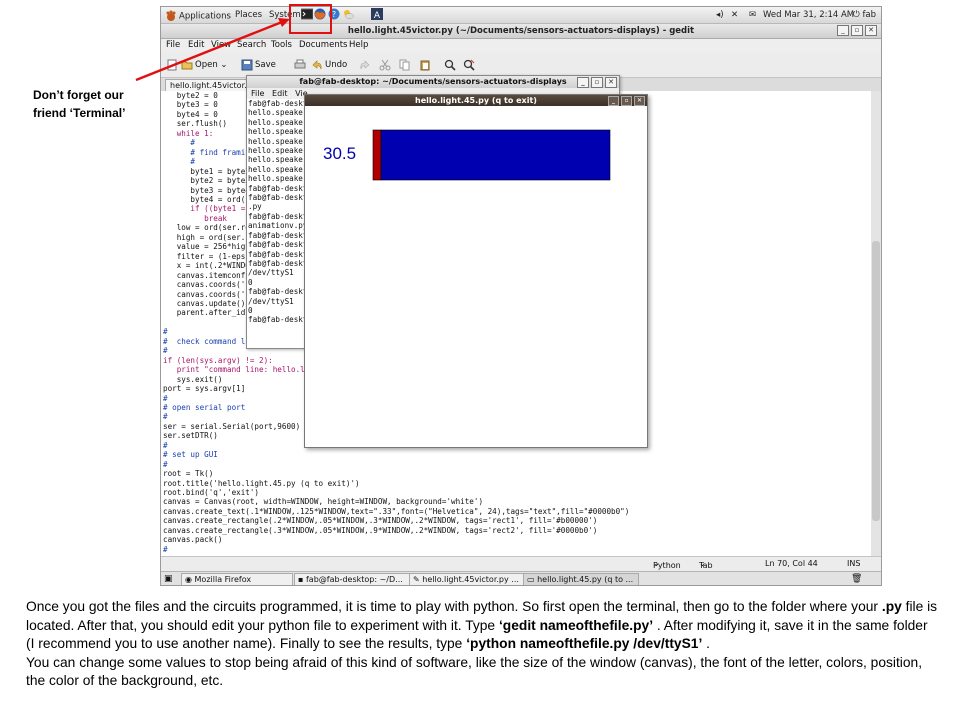  What do you see at coordinates (79, 113) in the screenshot?
I see `annotation-line-2: friend ‘Terminal’` at bounding box center [79, 113].